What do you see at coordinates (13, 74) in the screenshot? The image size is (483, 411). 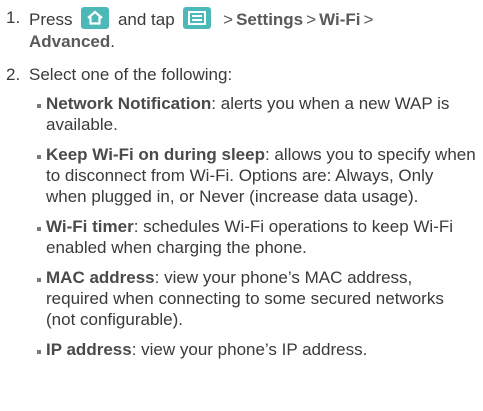 I see `step-number: 2.` at bounding box center [13, 74].